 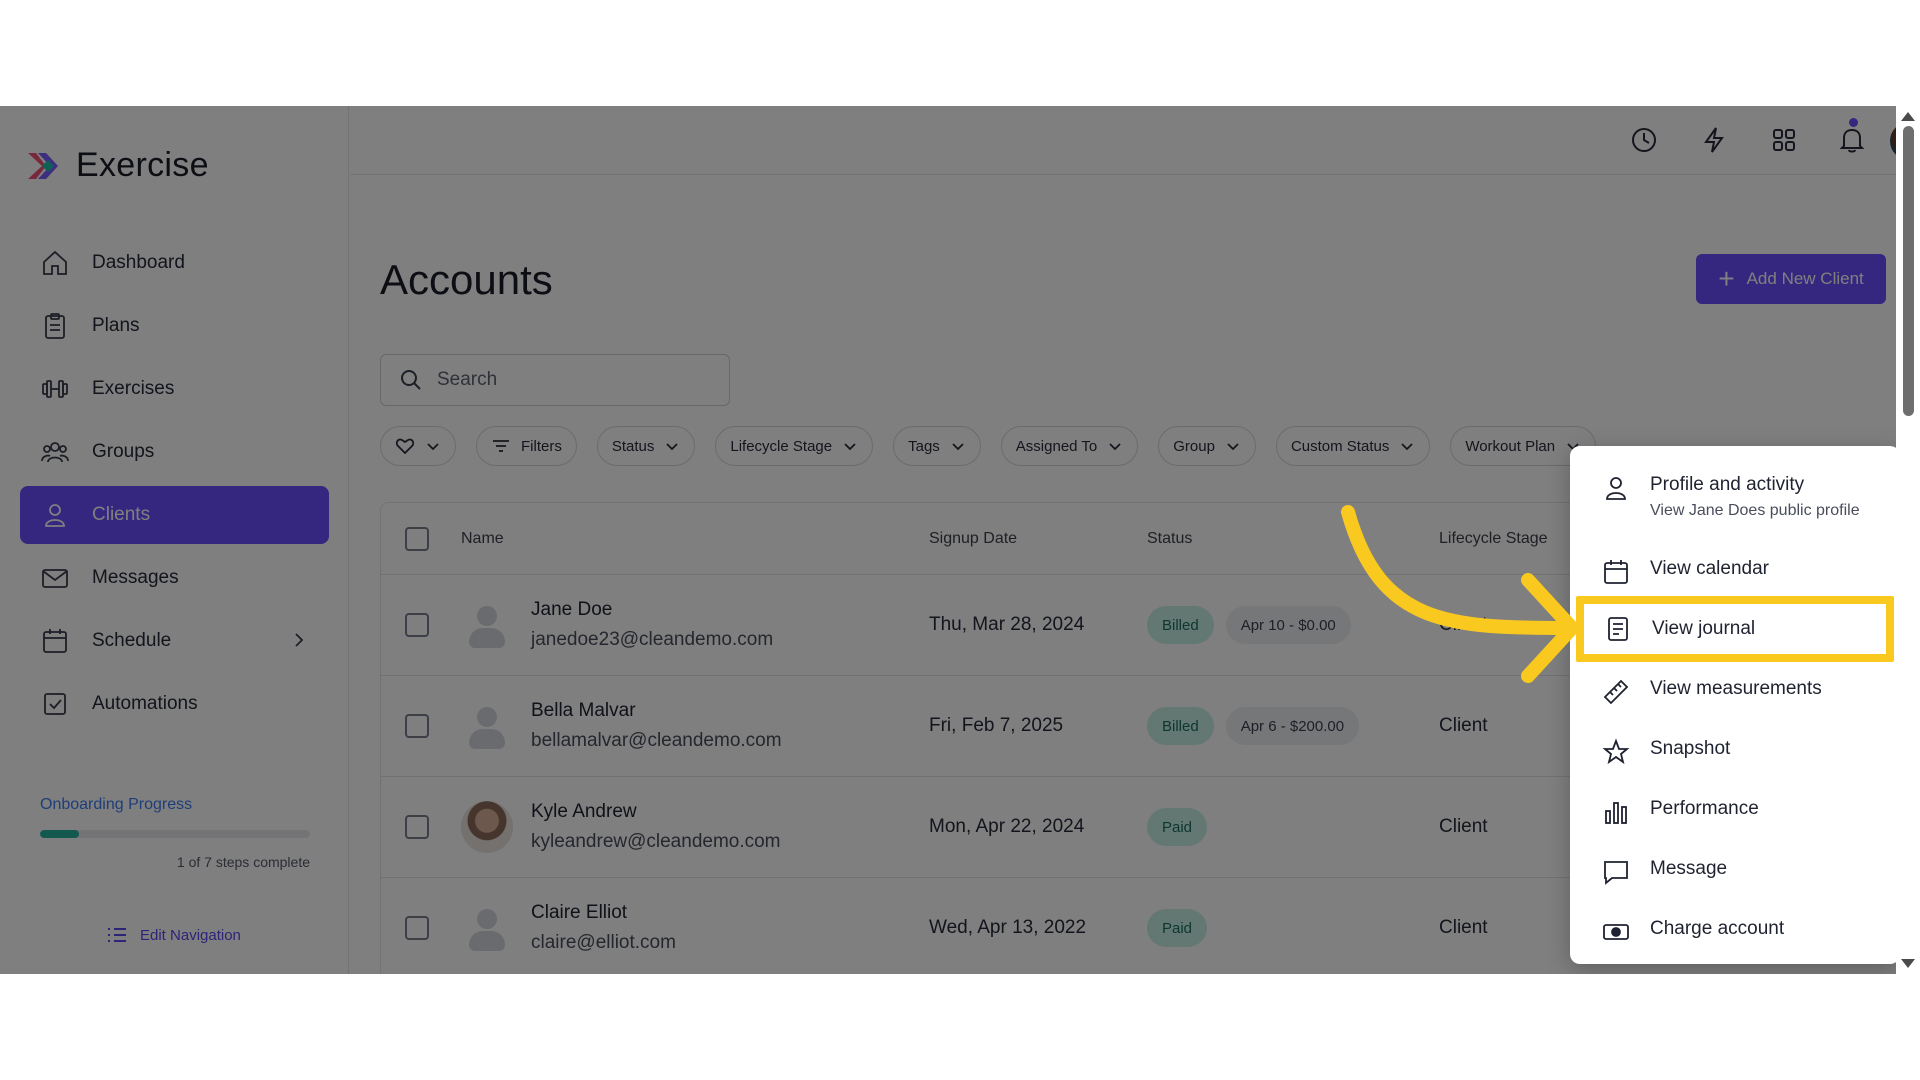 What do you see at coordinates (1292, 726) in the screenshot?
I see `billing-amount-badge: Apr 6 - $200.00` at bounding box center [1292, 726].